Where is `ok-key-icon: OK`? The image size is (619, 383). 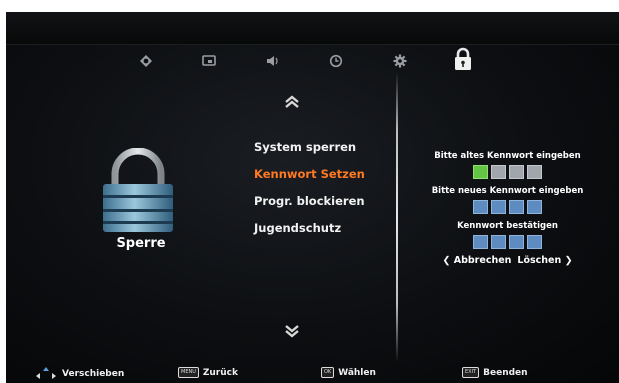 ok-key-icon: OK is located at coordinates (328, 372).